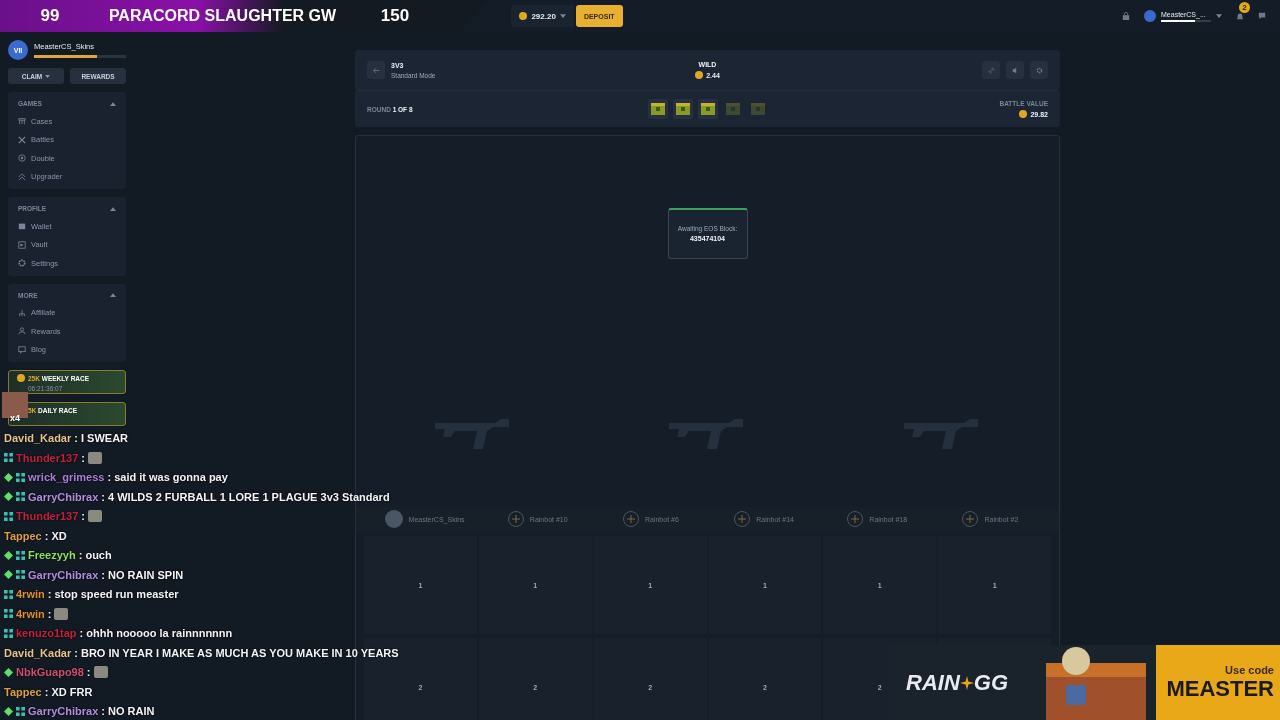 This screenshot has width=1280, height=720. What do you see at coordinates (22, 158) in the screenshot?
I see `circle-icon` at bounding box center [22, 158].